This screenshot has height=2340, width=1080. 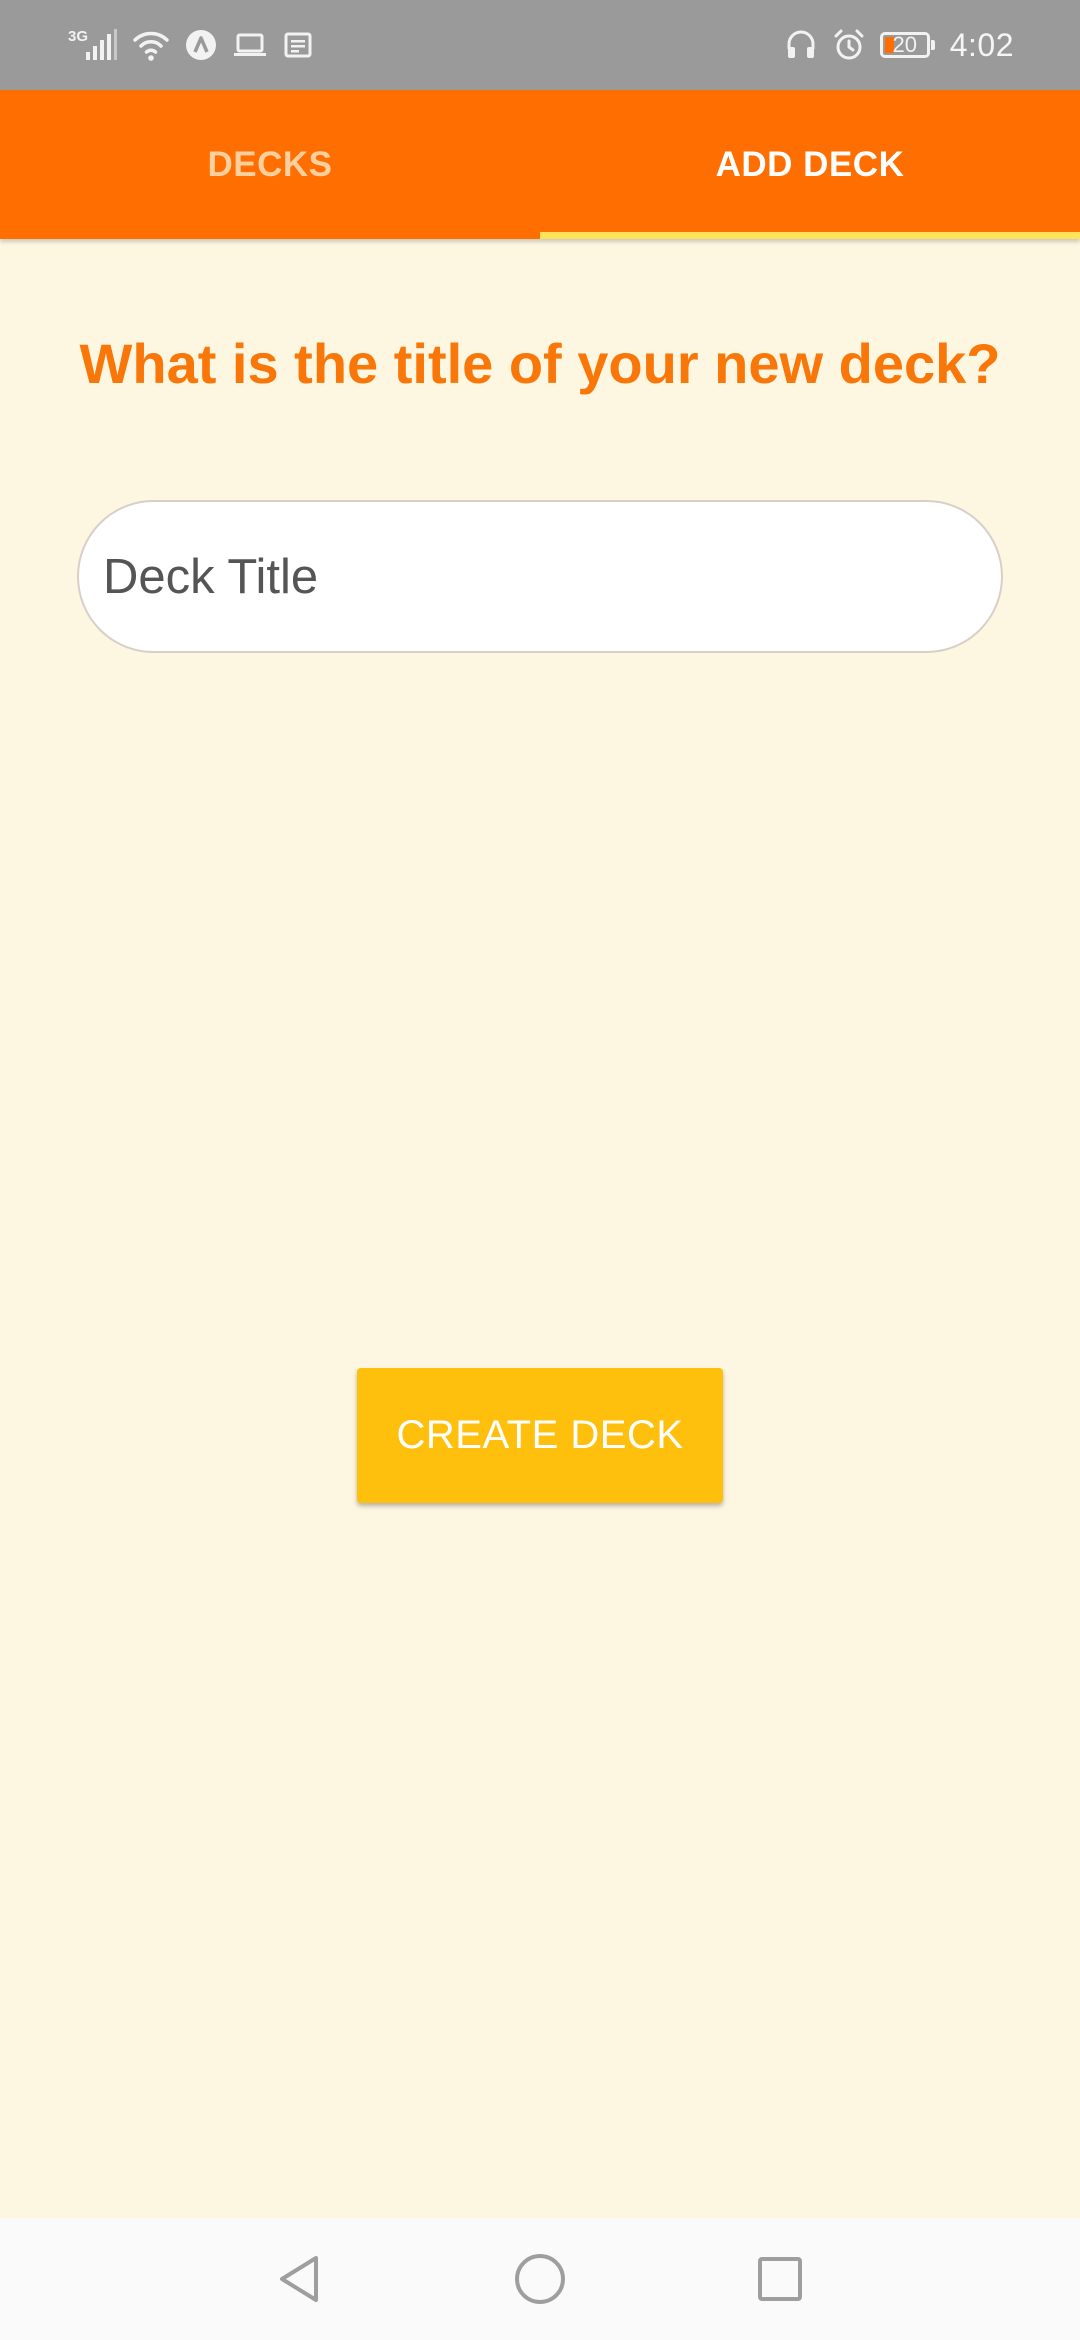 I want to click on status-left-icons: 3G, so click(x=191, y=45).